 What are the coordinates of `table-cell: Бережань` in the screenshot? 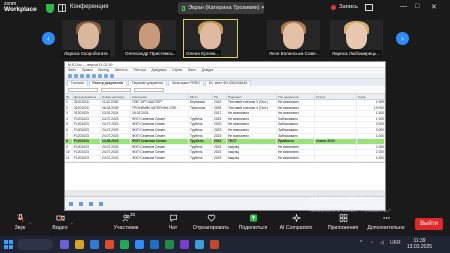 It's located at (201, 102).